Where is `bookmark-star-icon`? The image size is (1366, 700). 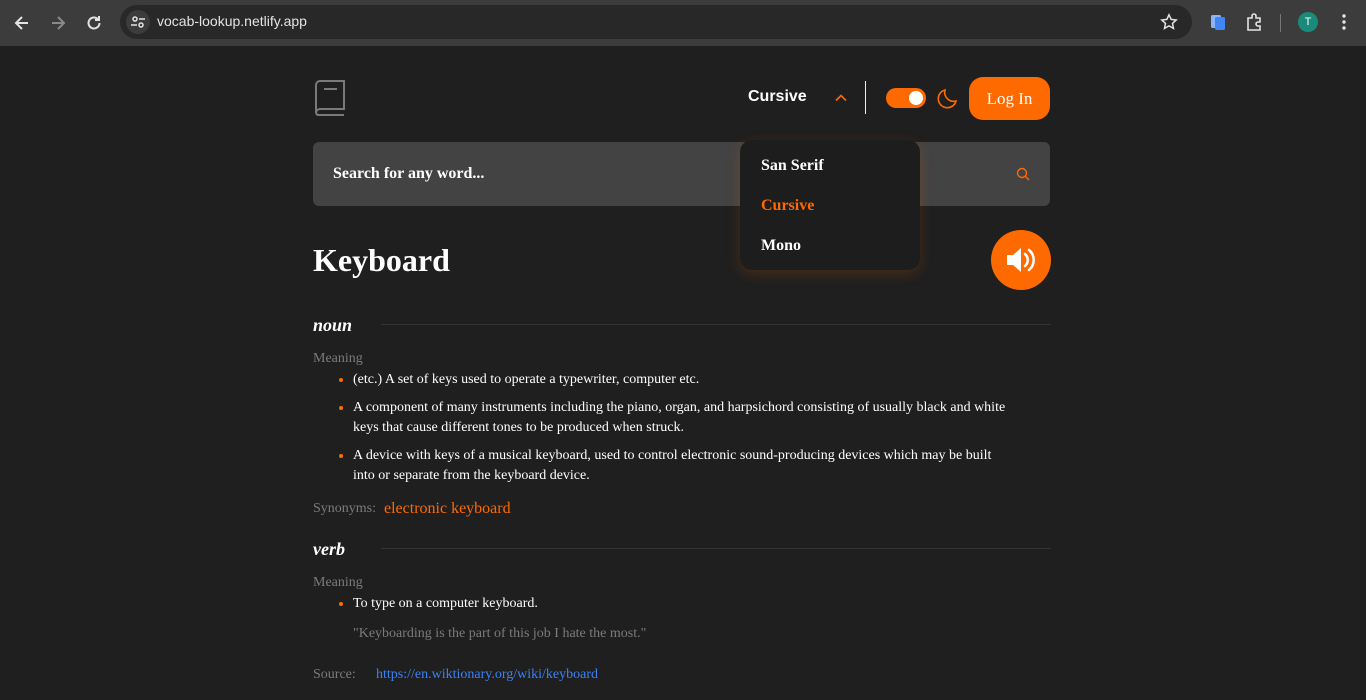 bookmark-star-icon is located at coordinates (1169, 22).